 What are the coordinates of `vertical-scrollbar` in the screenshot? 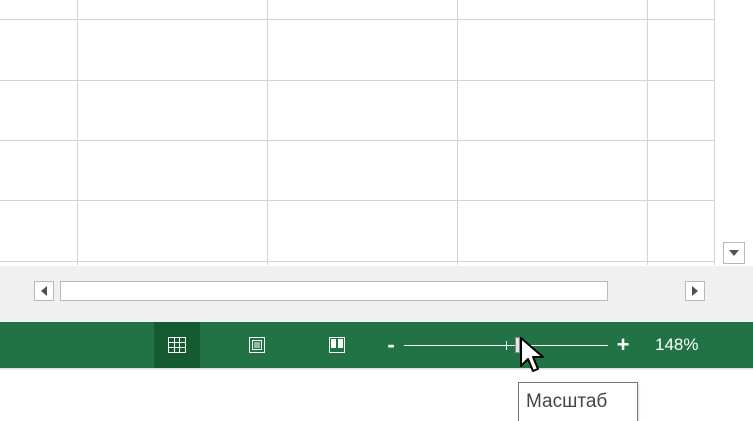 It's located at (734, 132).